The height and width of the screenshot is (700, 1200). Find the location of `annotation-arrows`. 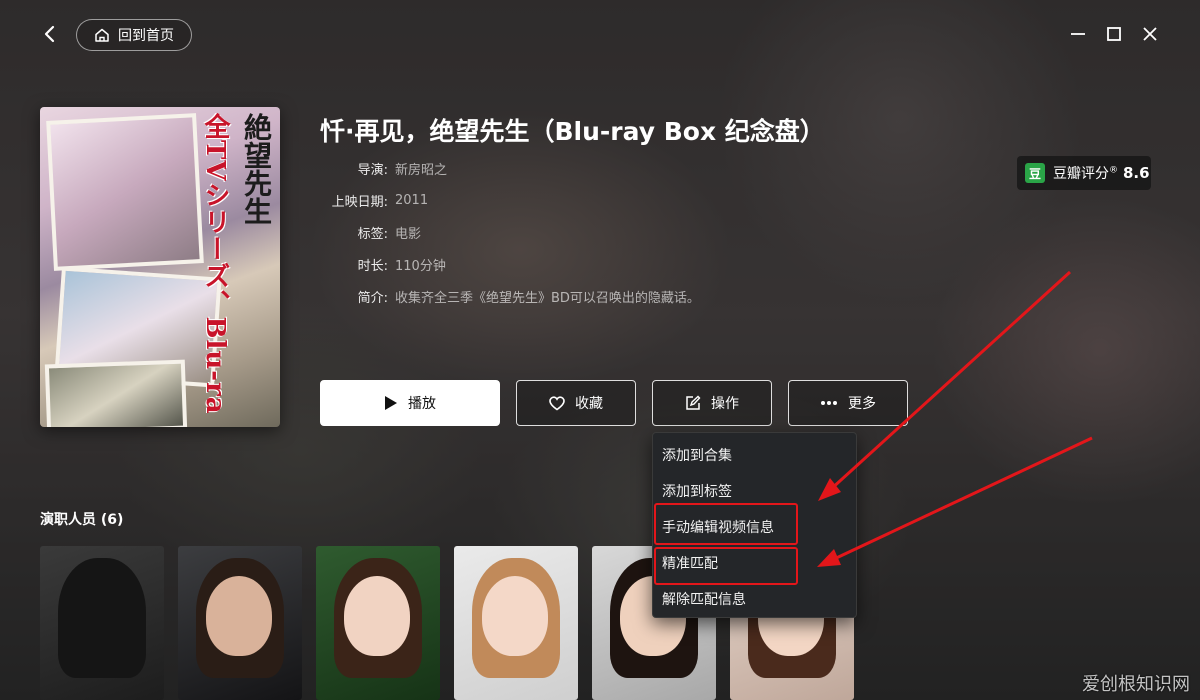

annotation-arrows is located at coordinates (955, 418).